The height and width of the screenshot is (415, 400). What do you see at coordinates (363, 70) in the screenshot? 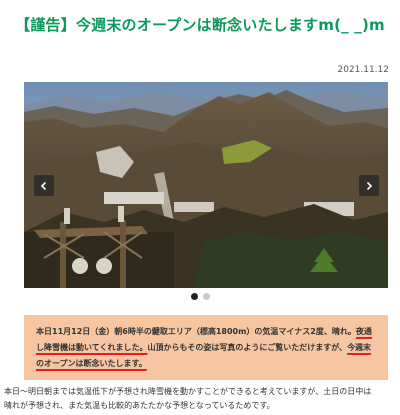
I see `post-date: 2021.11.12` at bounding box center [363, 70].